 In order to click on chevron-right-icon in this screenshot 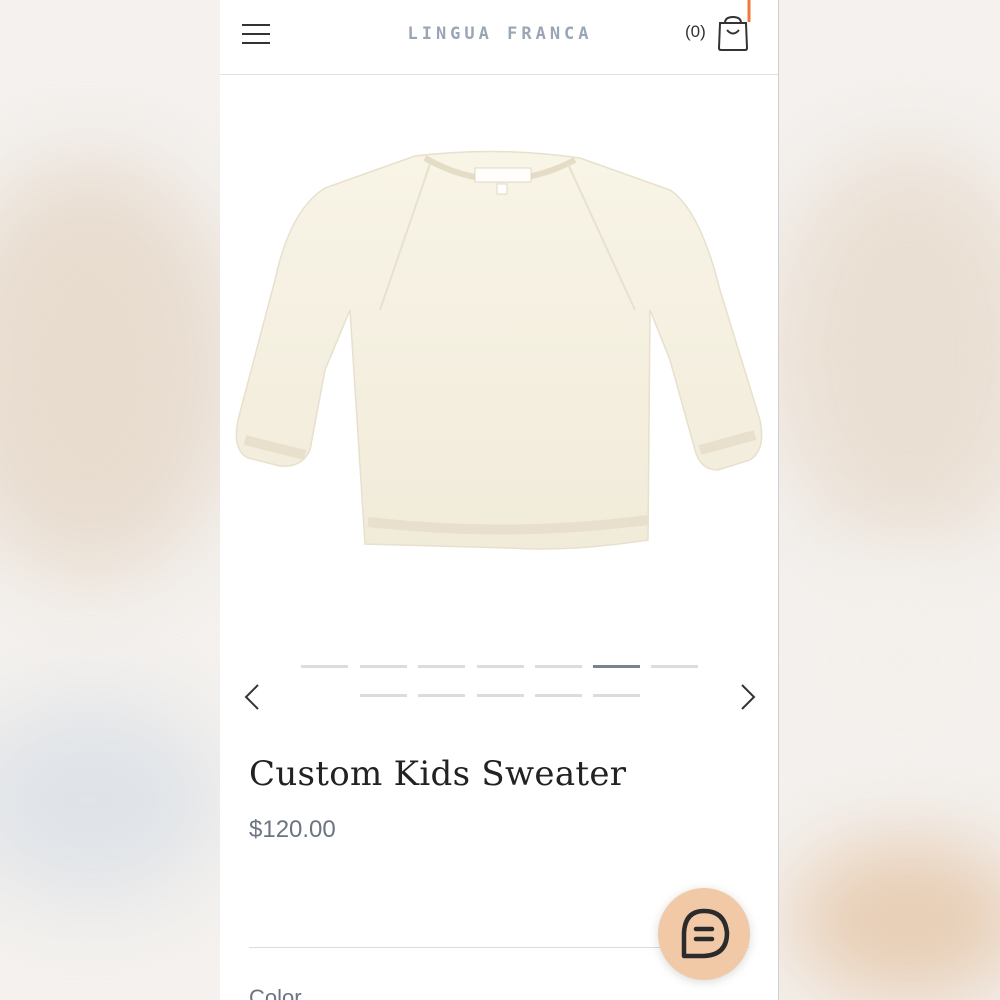, I will do `click(747, 697)`.